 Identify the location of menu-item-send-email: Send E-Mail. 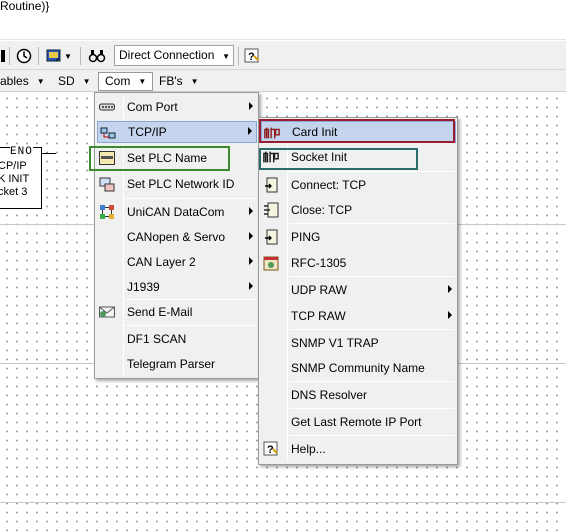
(177, 312).